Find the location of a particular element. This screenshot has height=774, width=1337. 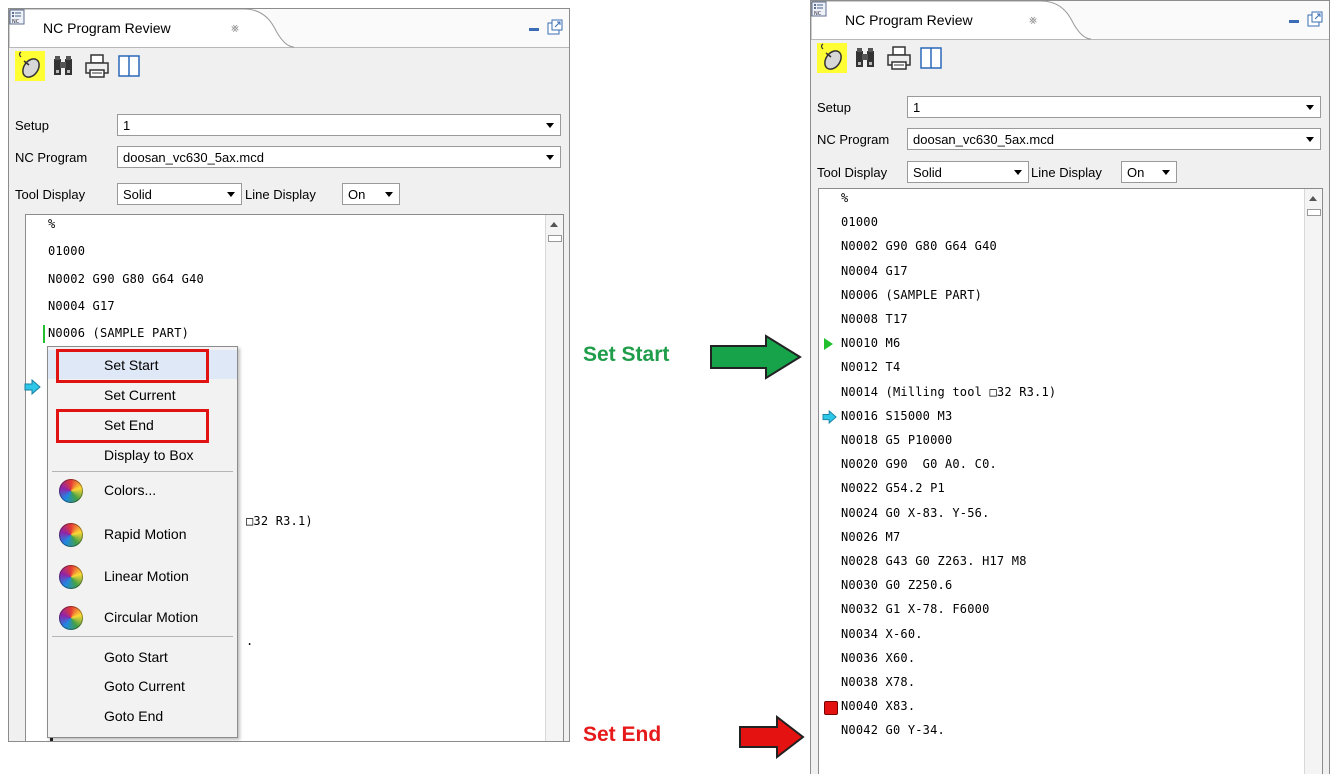

nc-program-label: NC Program is located at coordinates (853, 139).